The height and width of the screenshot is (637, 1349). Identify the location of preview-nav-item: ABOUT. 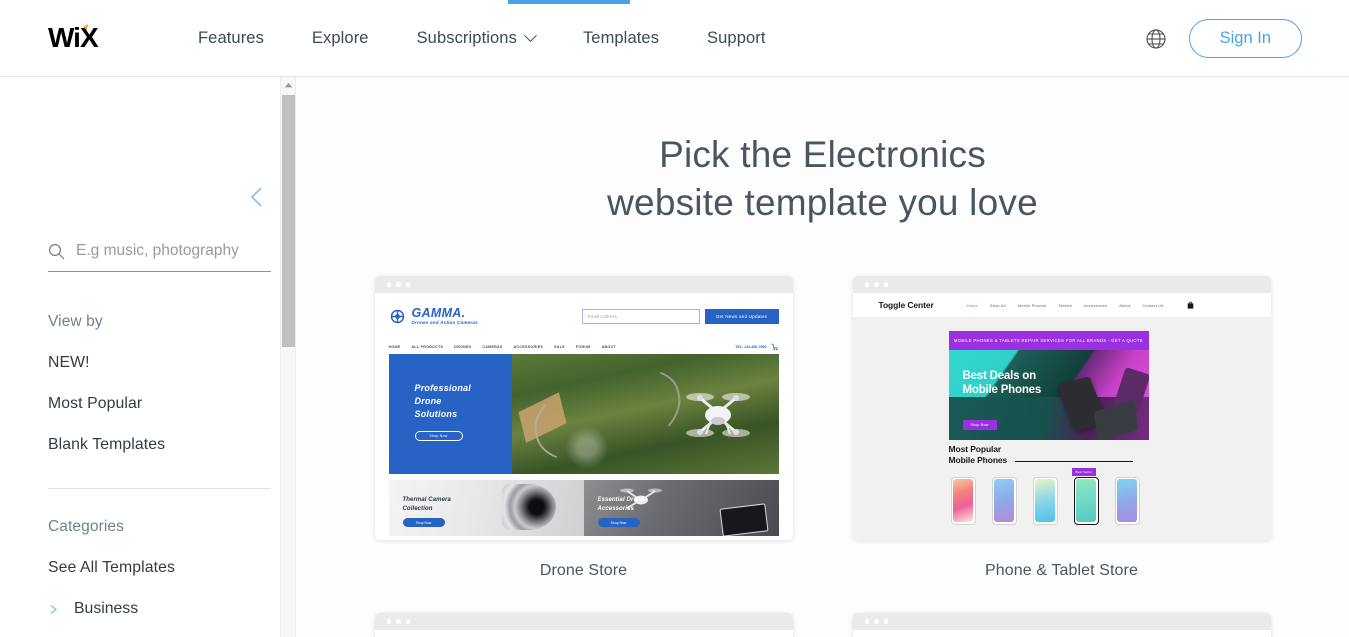
(608, 347).